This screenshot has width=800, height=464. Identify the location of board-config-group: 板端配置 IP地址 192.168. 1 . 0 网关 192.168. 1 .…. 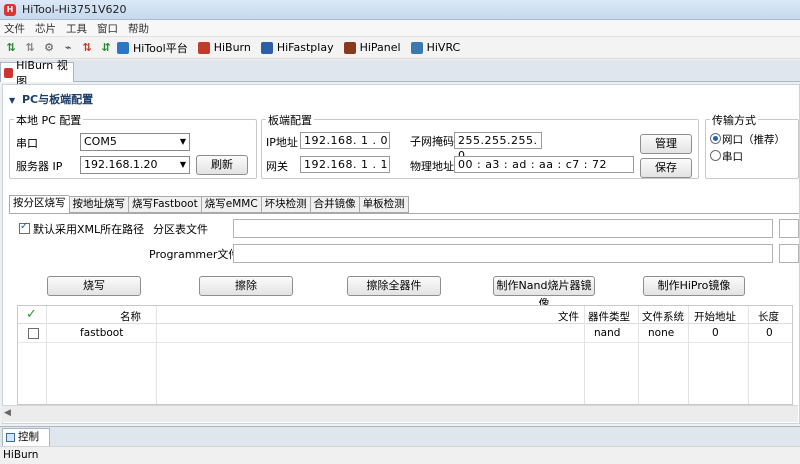
(480, 145).